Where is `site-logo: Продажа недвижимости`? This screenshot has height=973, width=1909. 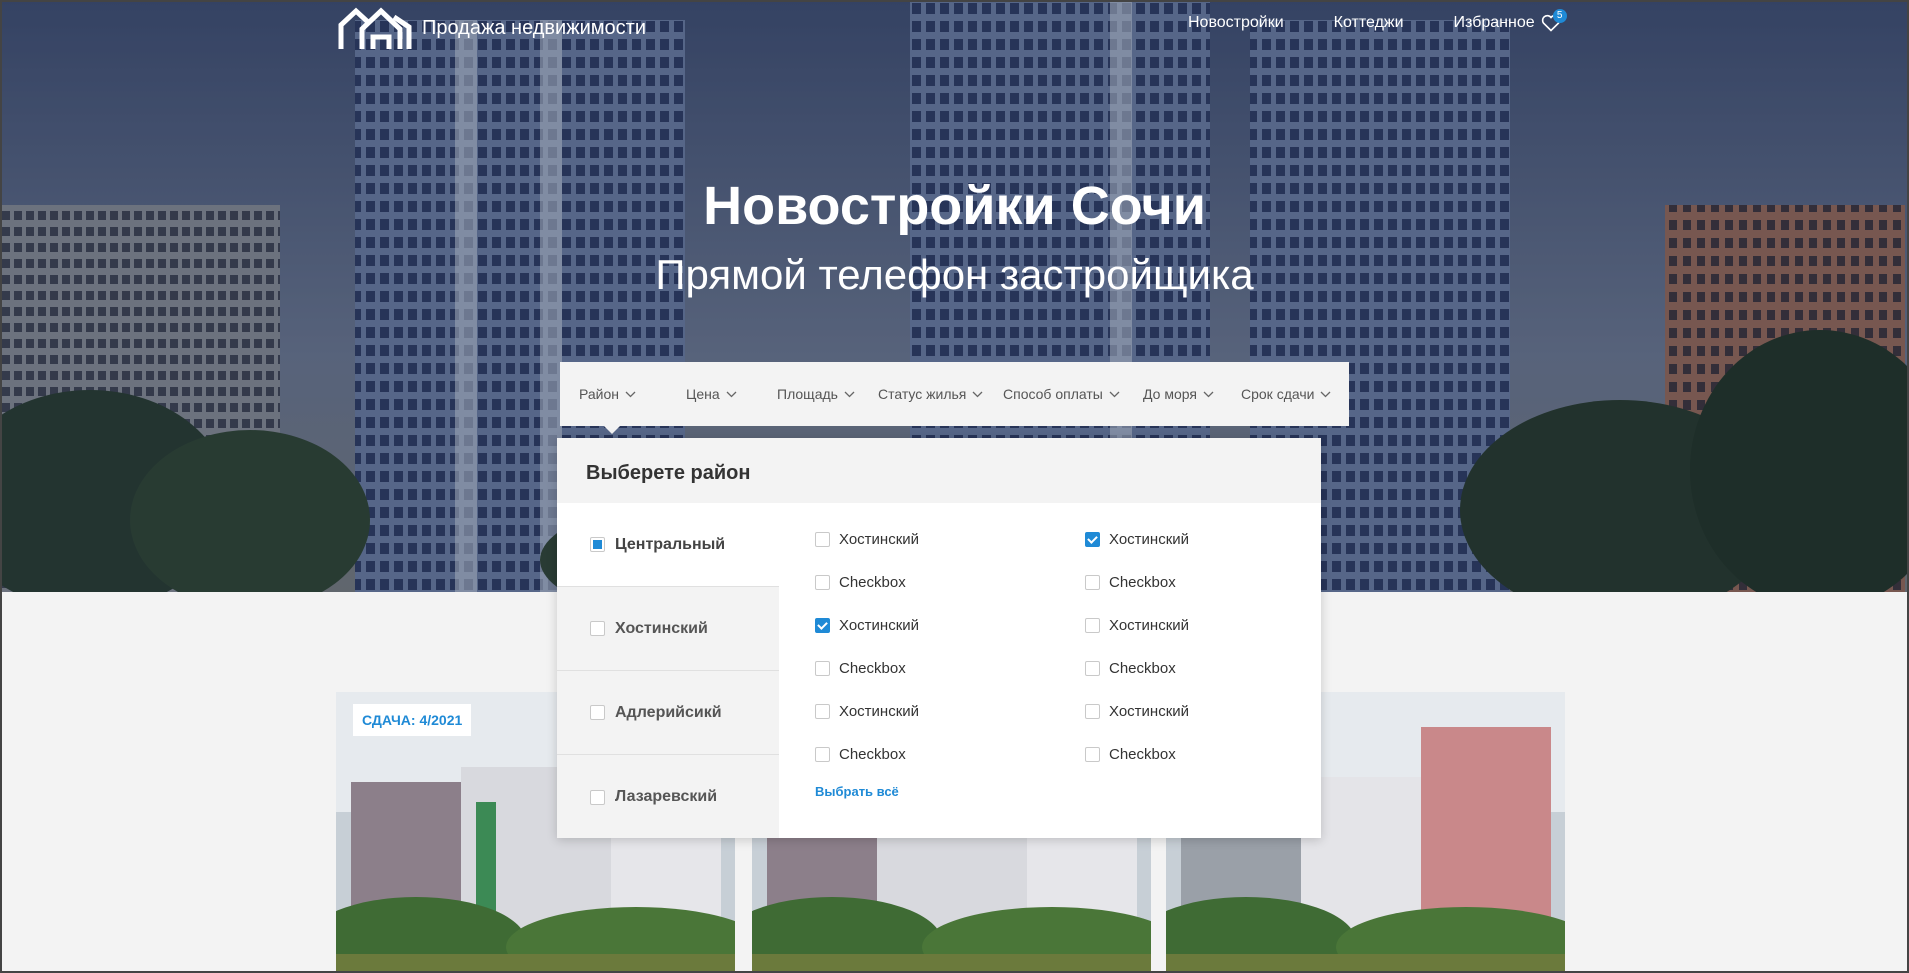 site-logo: Продажа недвижимости is located at coordinates (492, 28).